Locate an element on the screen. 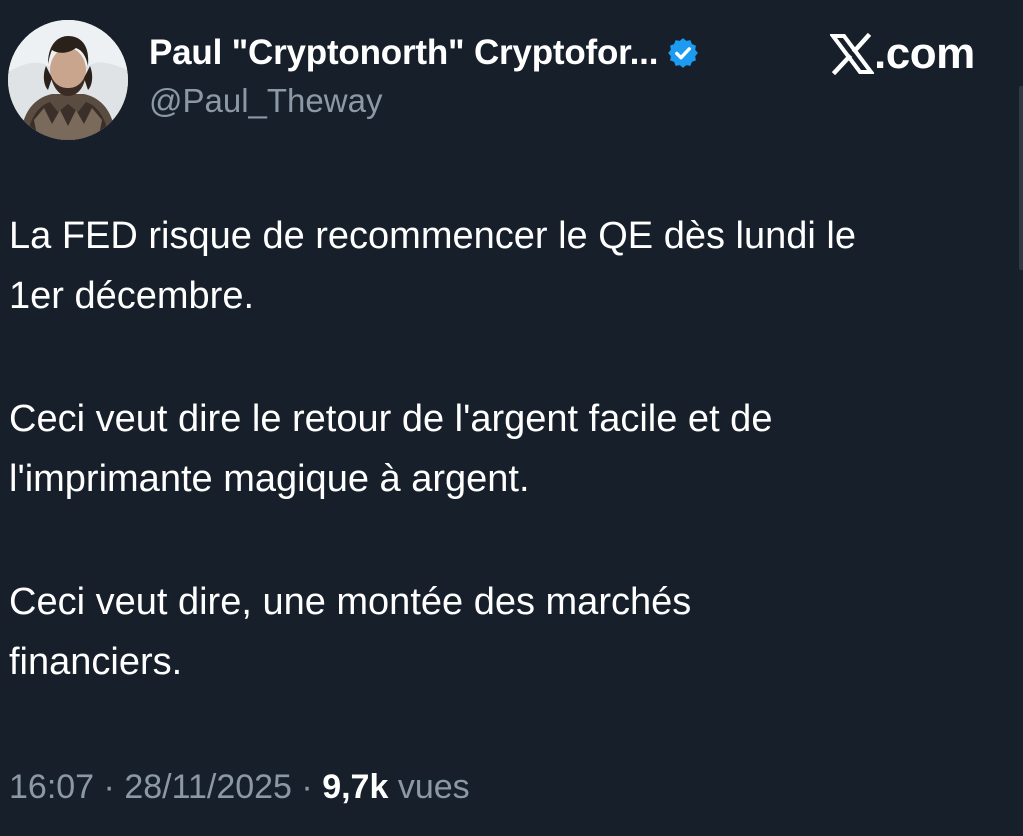 This screenshot has height=836, width=1023. avatar-icon is located at coordinates (68, 80).